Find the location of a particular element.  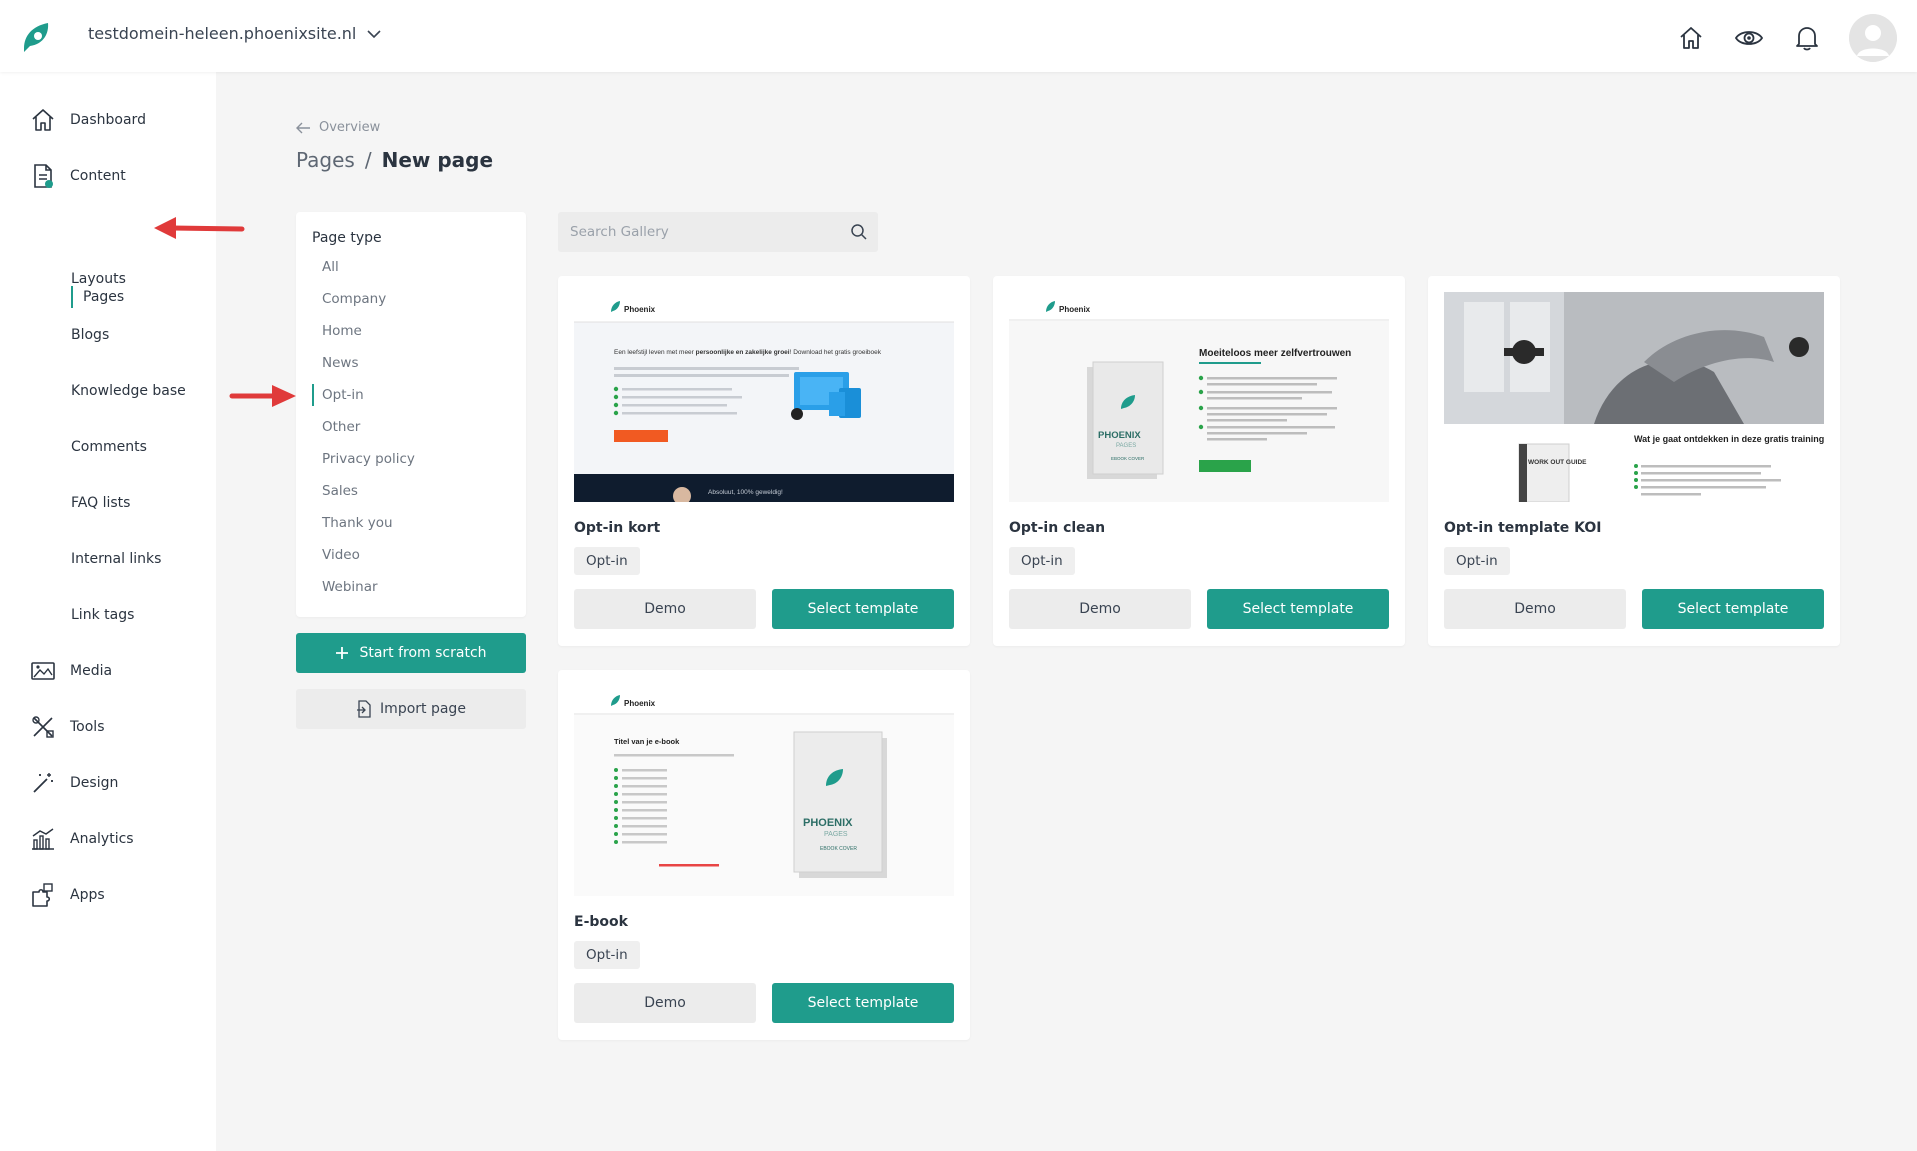

phoenix-logo-icon is located at coordinates (36, 36).